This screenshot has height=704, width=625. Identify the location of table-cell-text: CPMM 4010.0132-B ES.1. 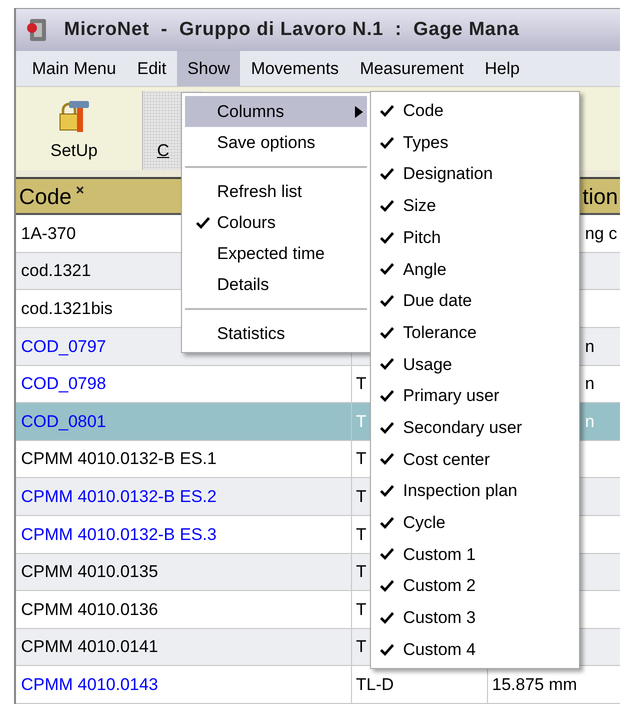
(119, 459).